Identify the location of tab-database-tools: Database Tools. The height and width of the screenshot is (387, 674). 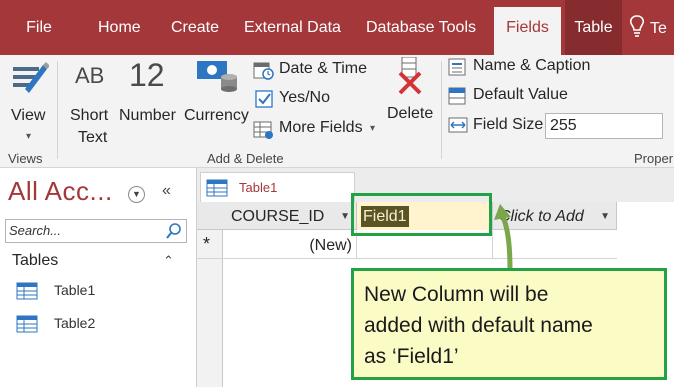
(421, 27).